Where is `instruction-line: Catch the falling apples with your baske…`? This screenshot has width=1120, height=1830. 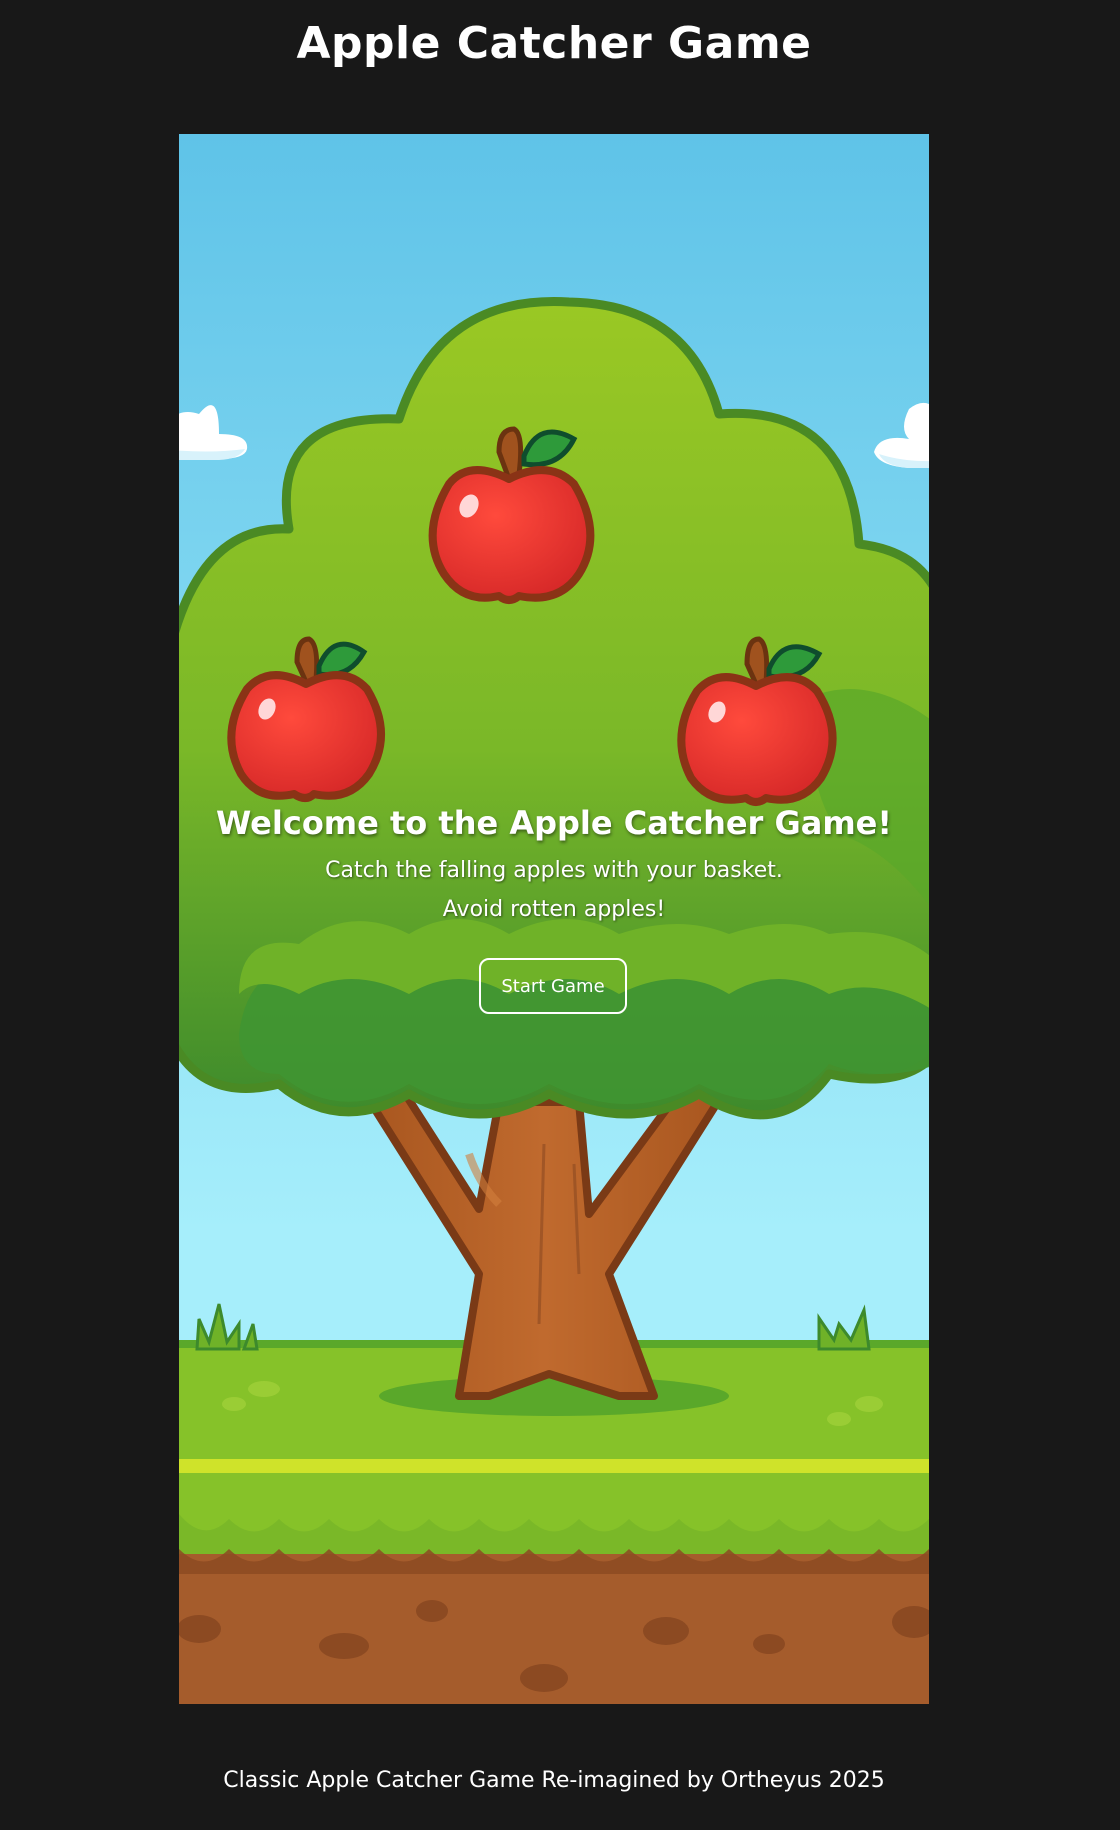 instruction-line: Catch the falling apples with your baske… is located at coordinates (554, 870).